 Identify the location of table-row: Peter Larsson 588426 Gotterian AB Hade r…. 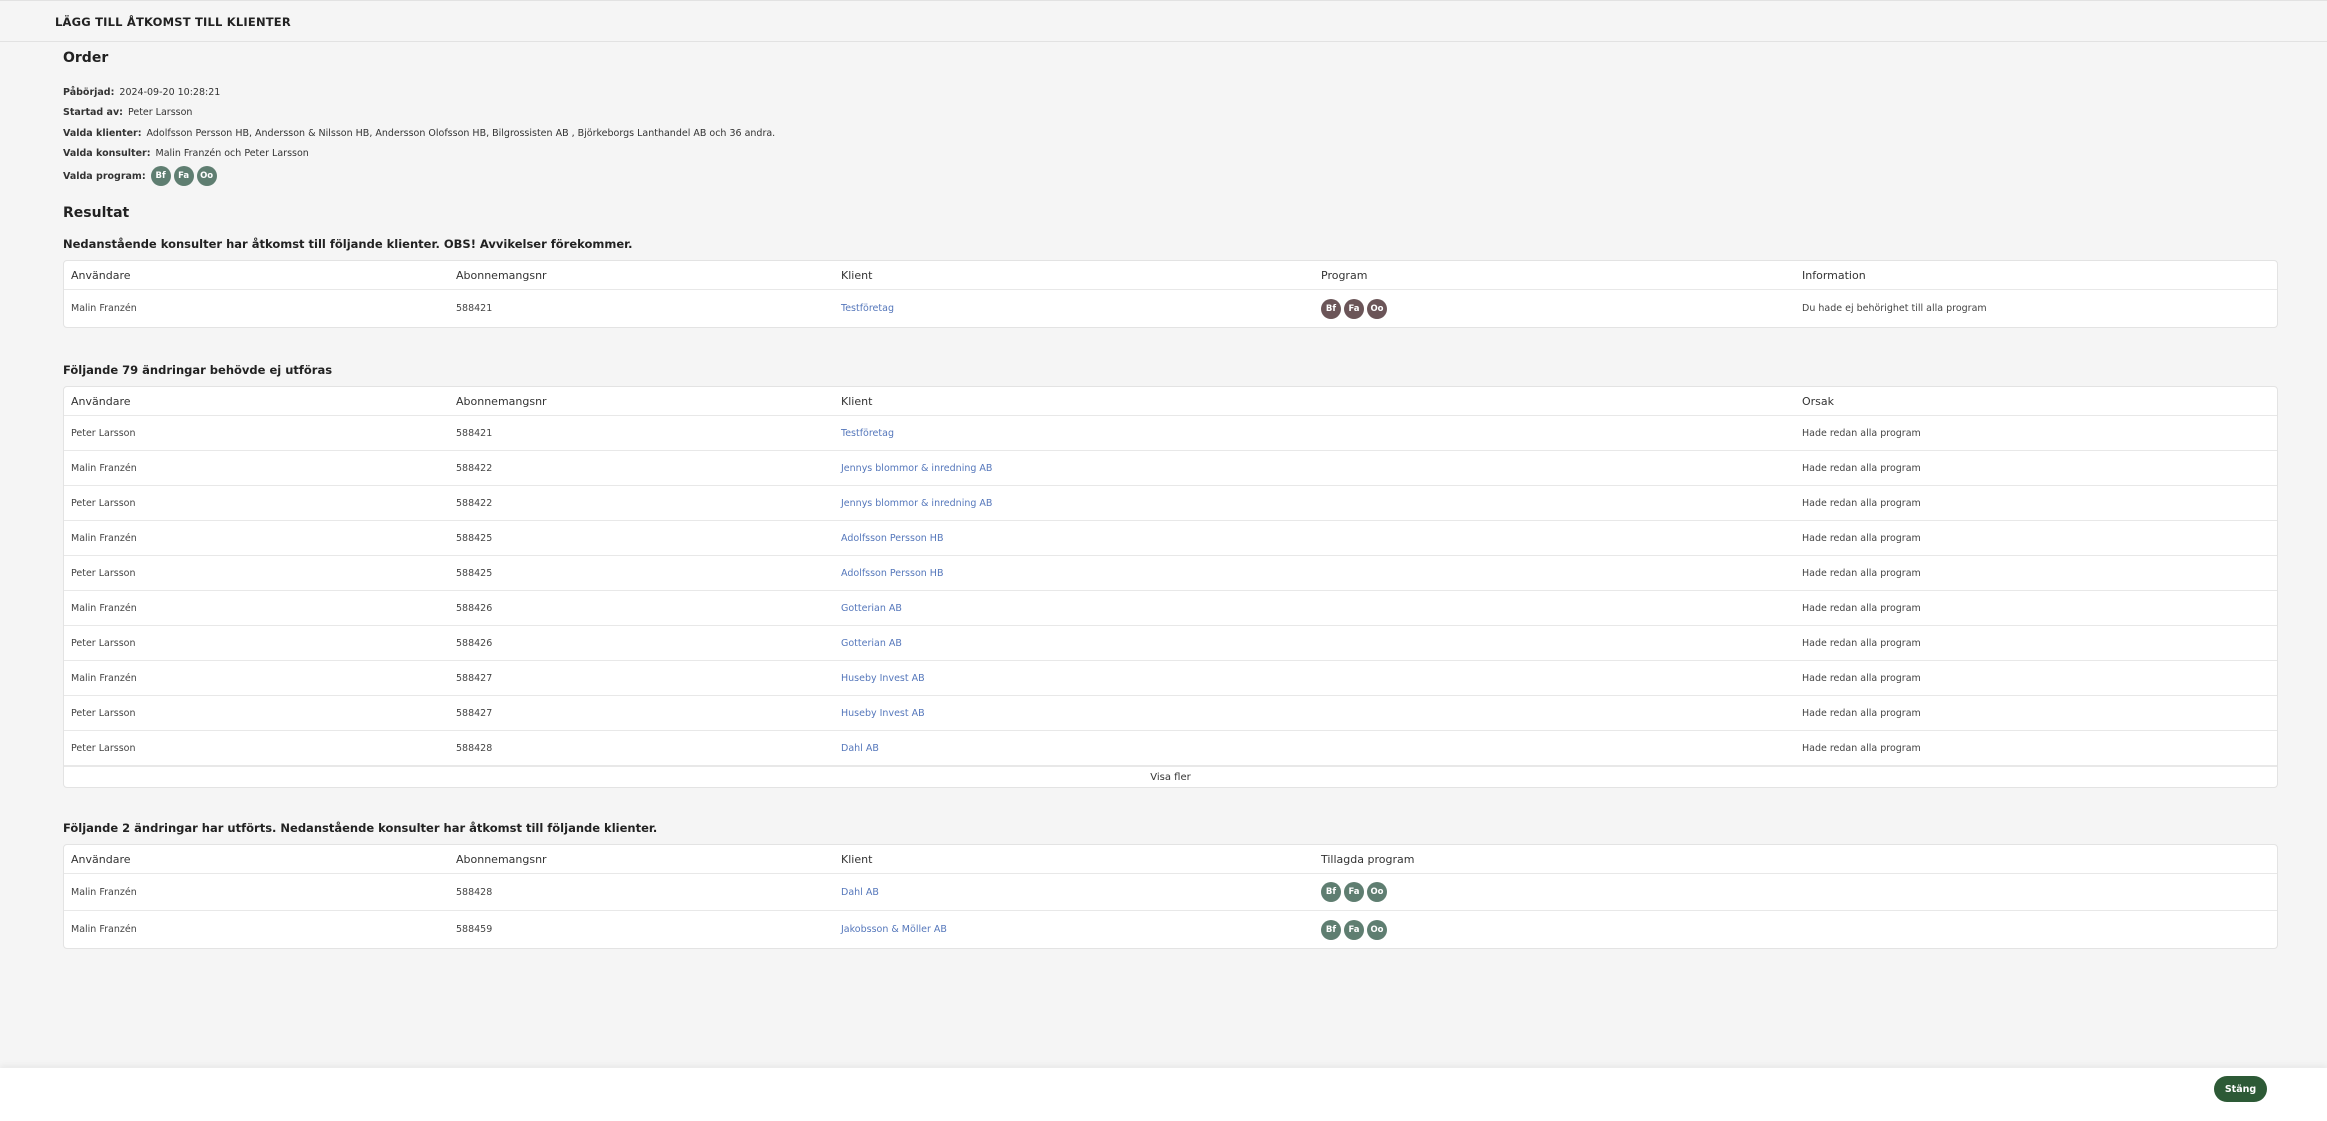
(1170, 643).